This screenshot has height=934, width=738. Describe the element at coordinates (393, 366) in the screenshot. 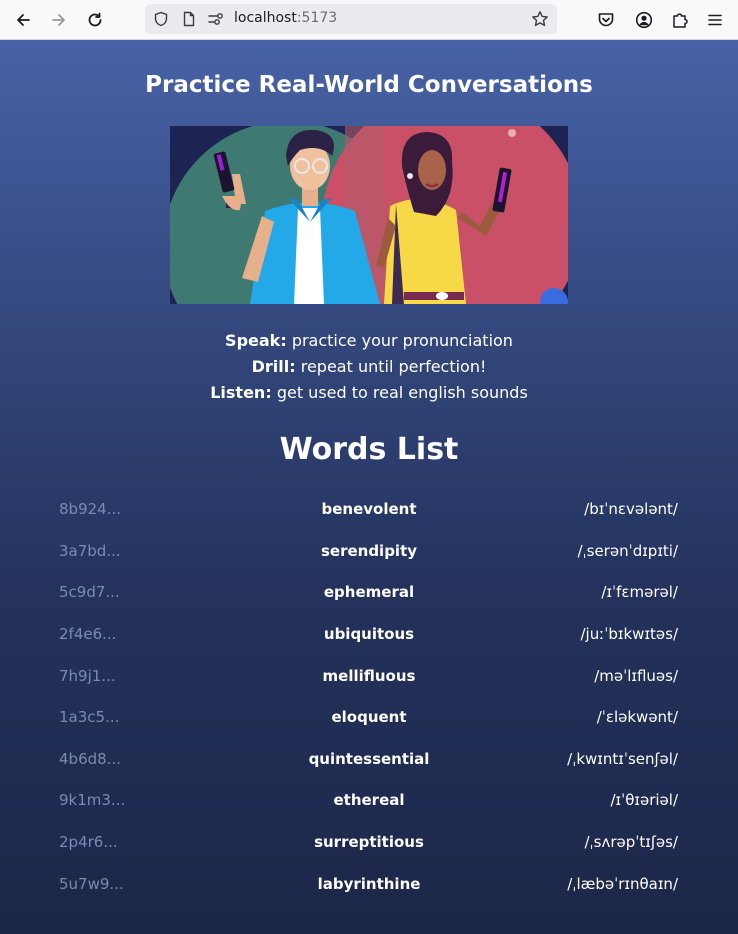

I see `feature-text: repeat until perfection!` at that location.